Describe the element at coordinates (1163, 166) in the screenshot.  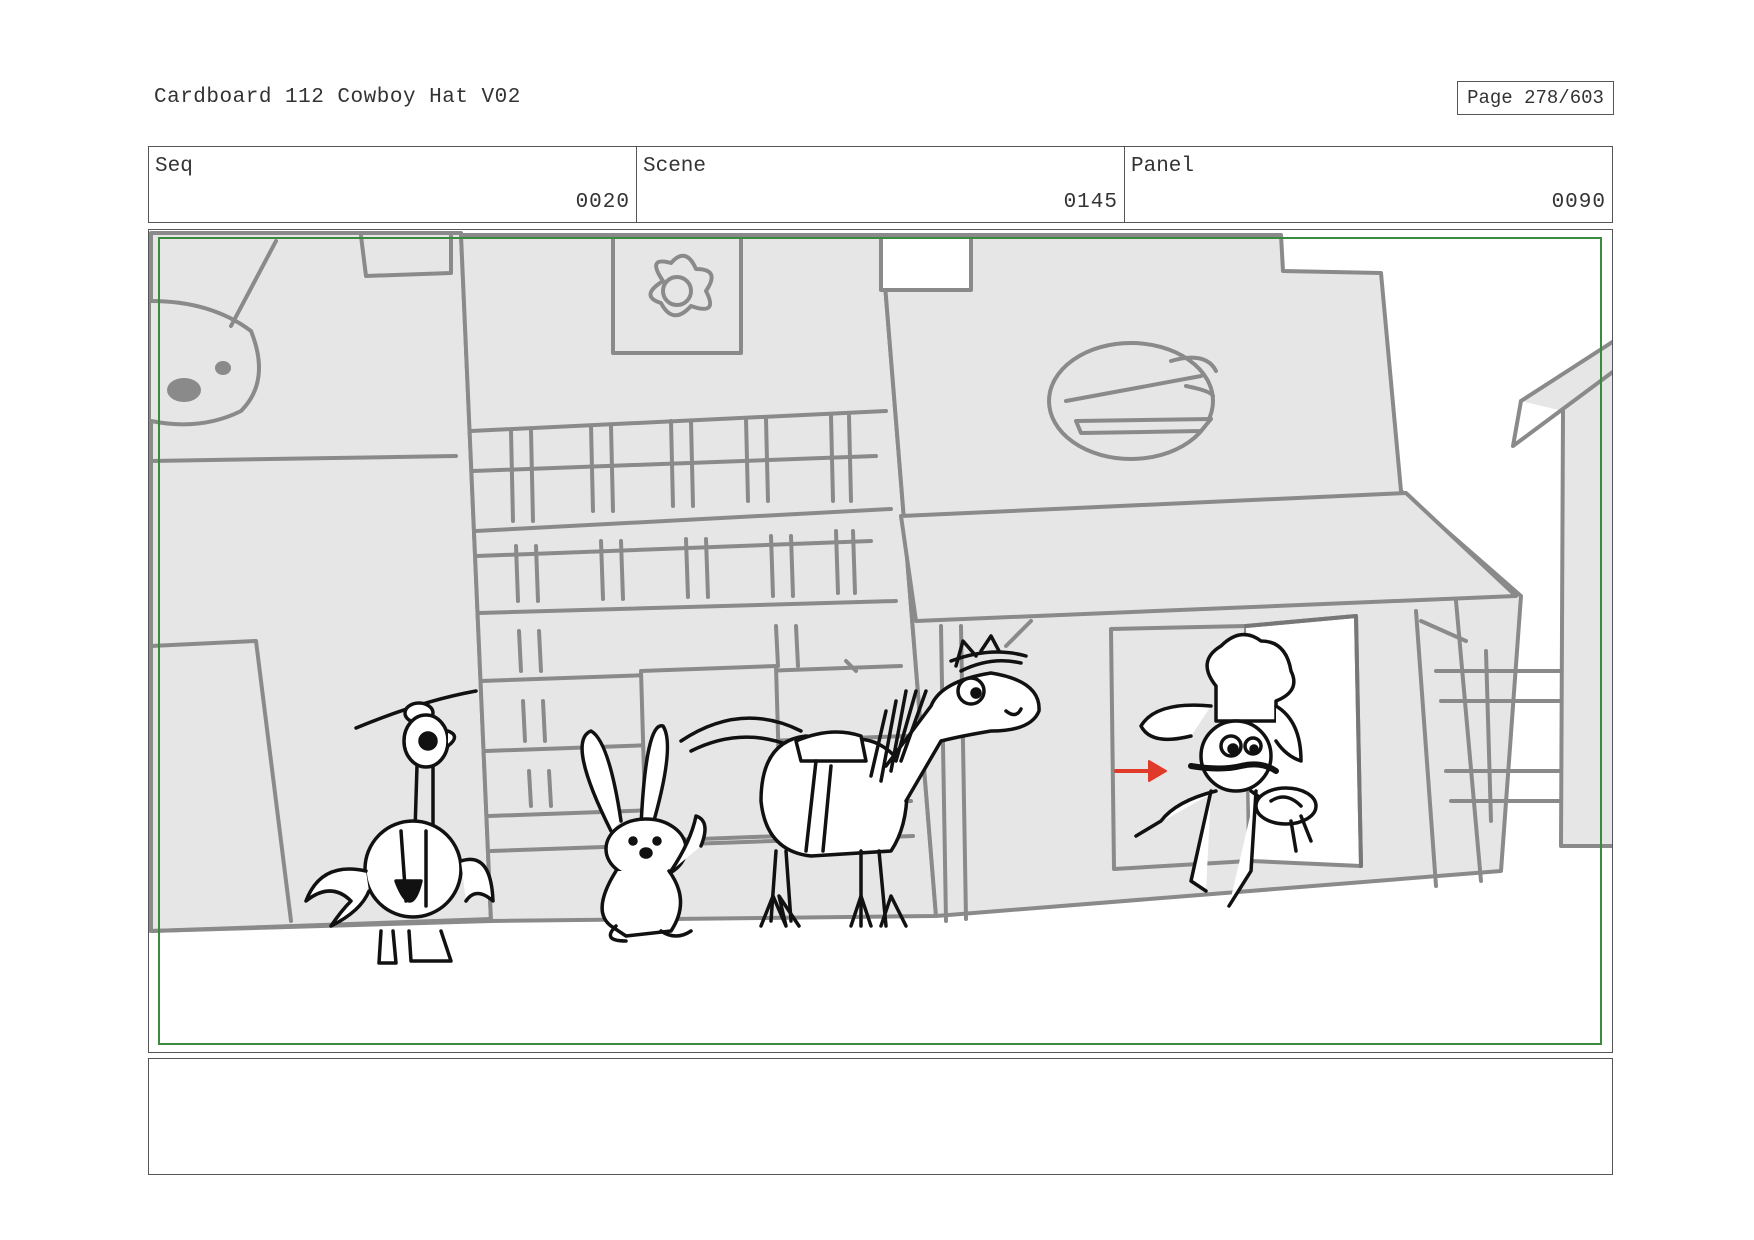
I see `panel-label: Panel` at that location.